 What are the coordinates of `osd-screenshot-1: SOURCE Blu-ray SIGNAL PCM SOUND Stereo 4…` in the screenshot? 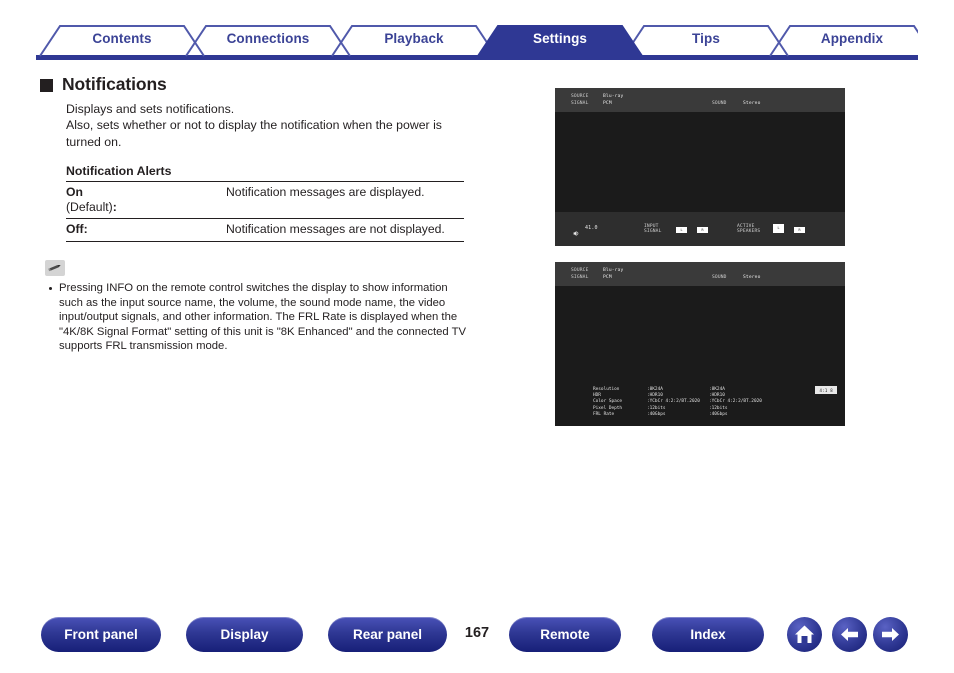 It's located at (700, 167).